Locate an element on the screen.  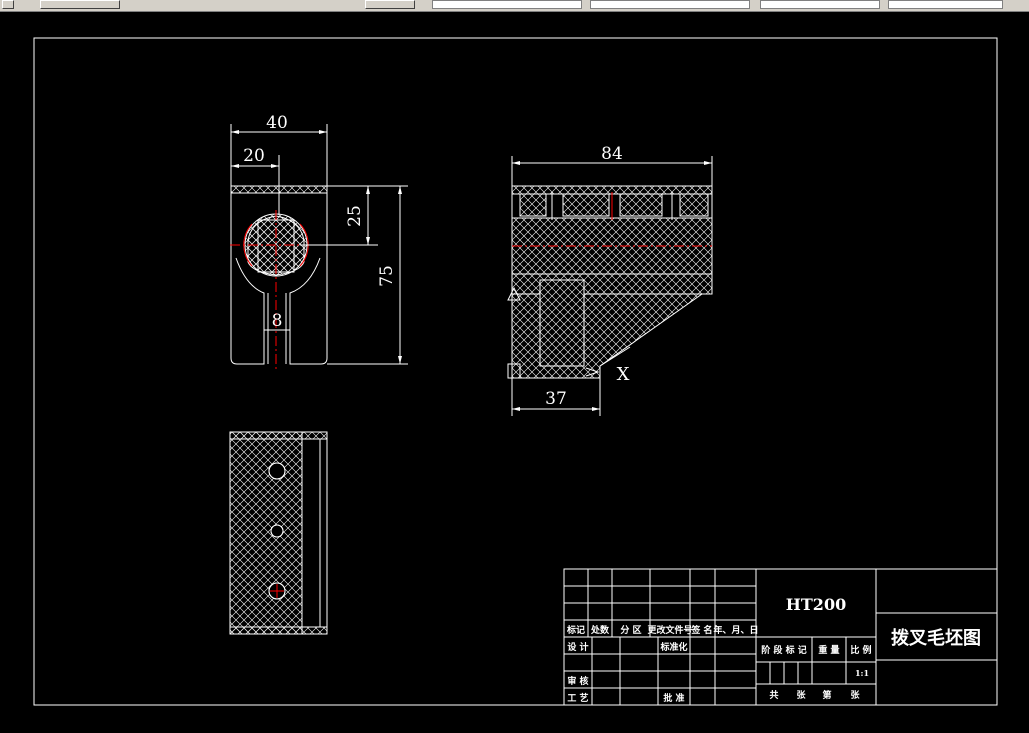
design-label: 设 计 is located at coordinates (577, 647).